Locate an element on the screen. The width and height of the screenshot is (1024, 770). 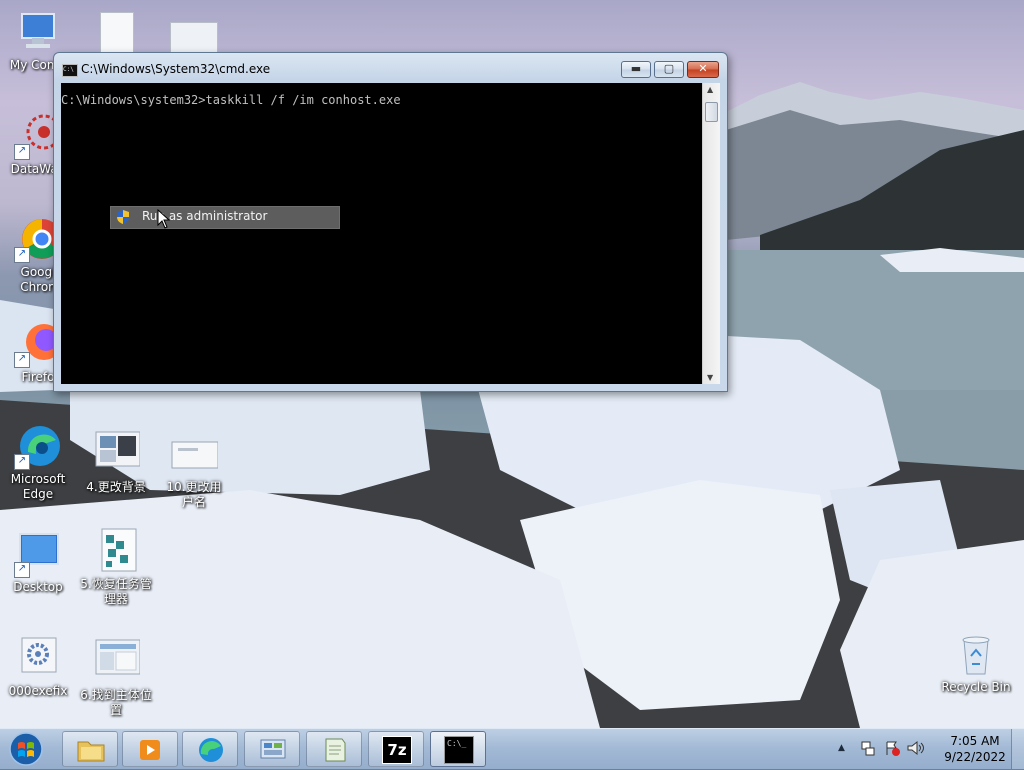
media-player-icon is located at coordinates (150, 750).